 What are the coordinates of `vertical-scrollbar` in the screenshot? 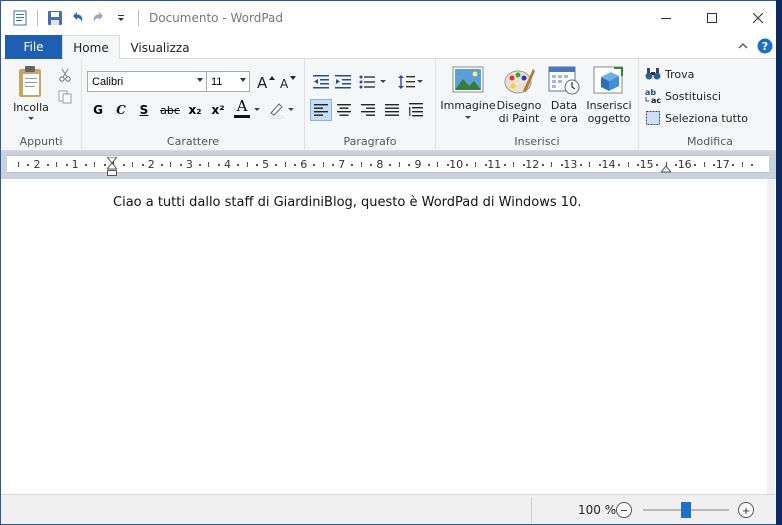 It's located at (771, 336).